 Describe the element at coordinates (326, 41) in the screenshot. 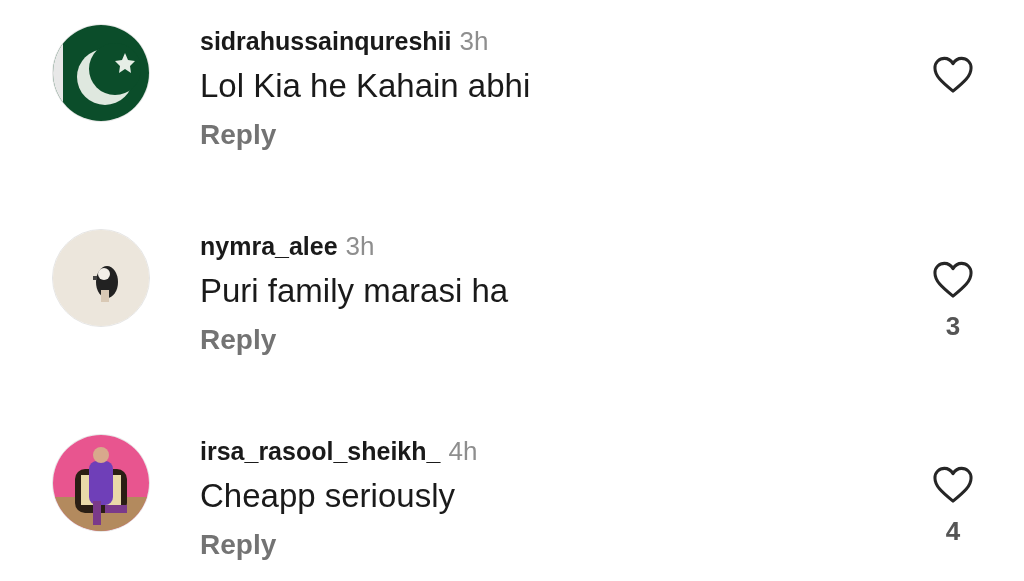

I see `username-link: sidrahussainqureshii` at that location.